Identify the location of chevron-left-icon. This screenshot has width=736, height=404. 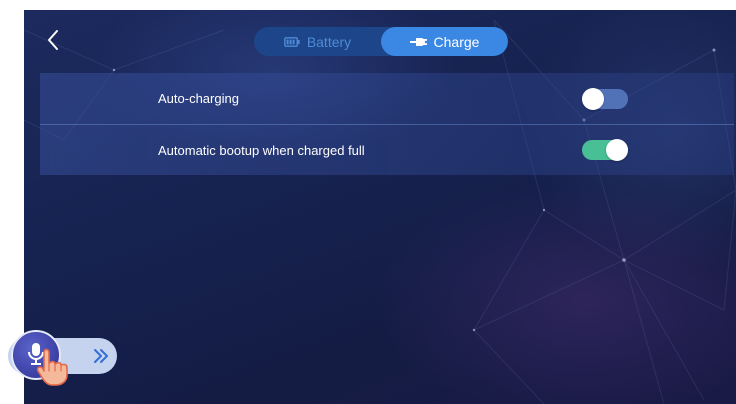
(53, 40).